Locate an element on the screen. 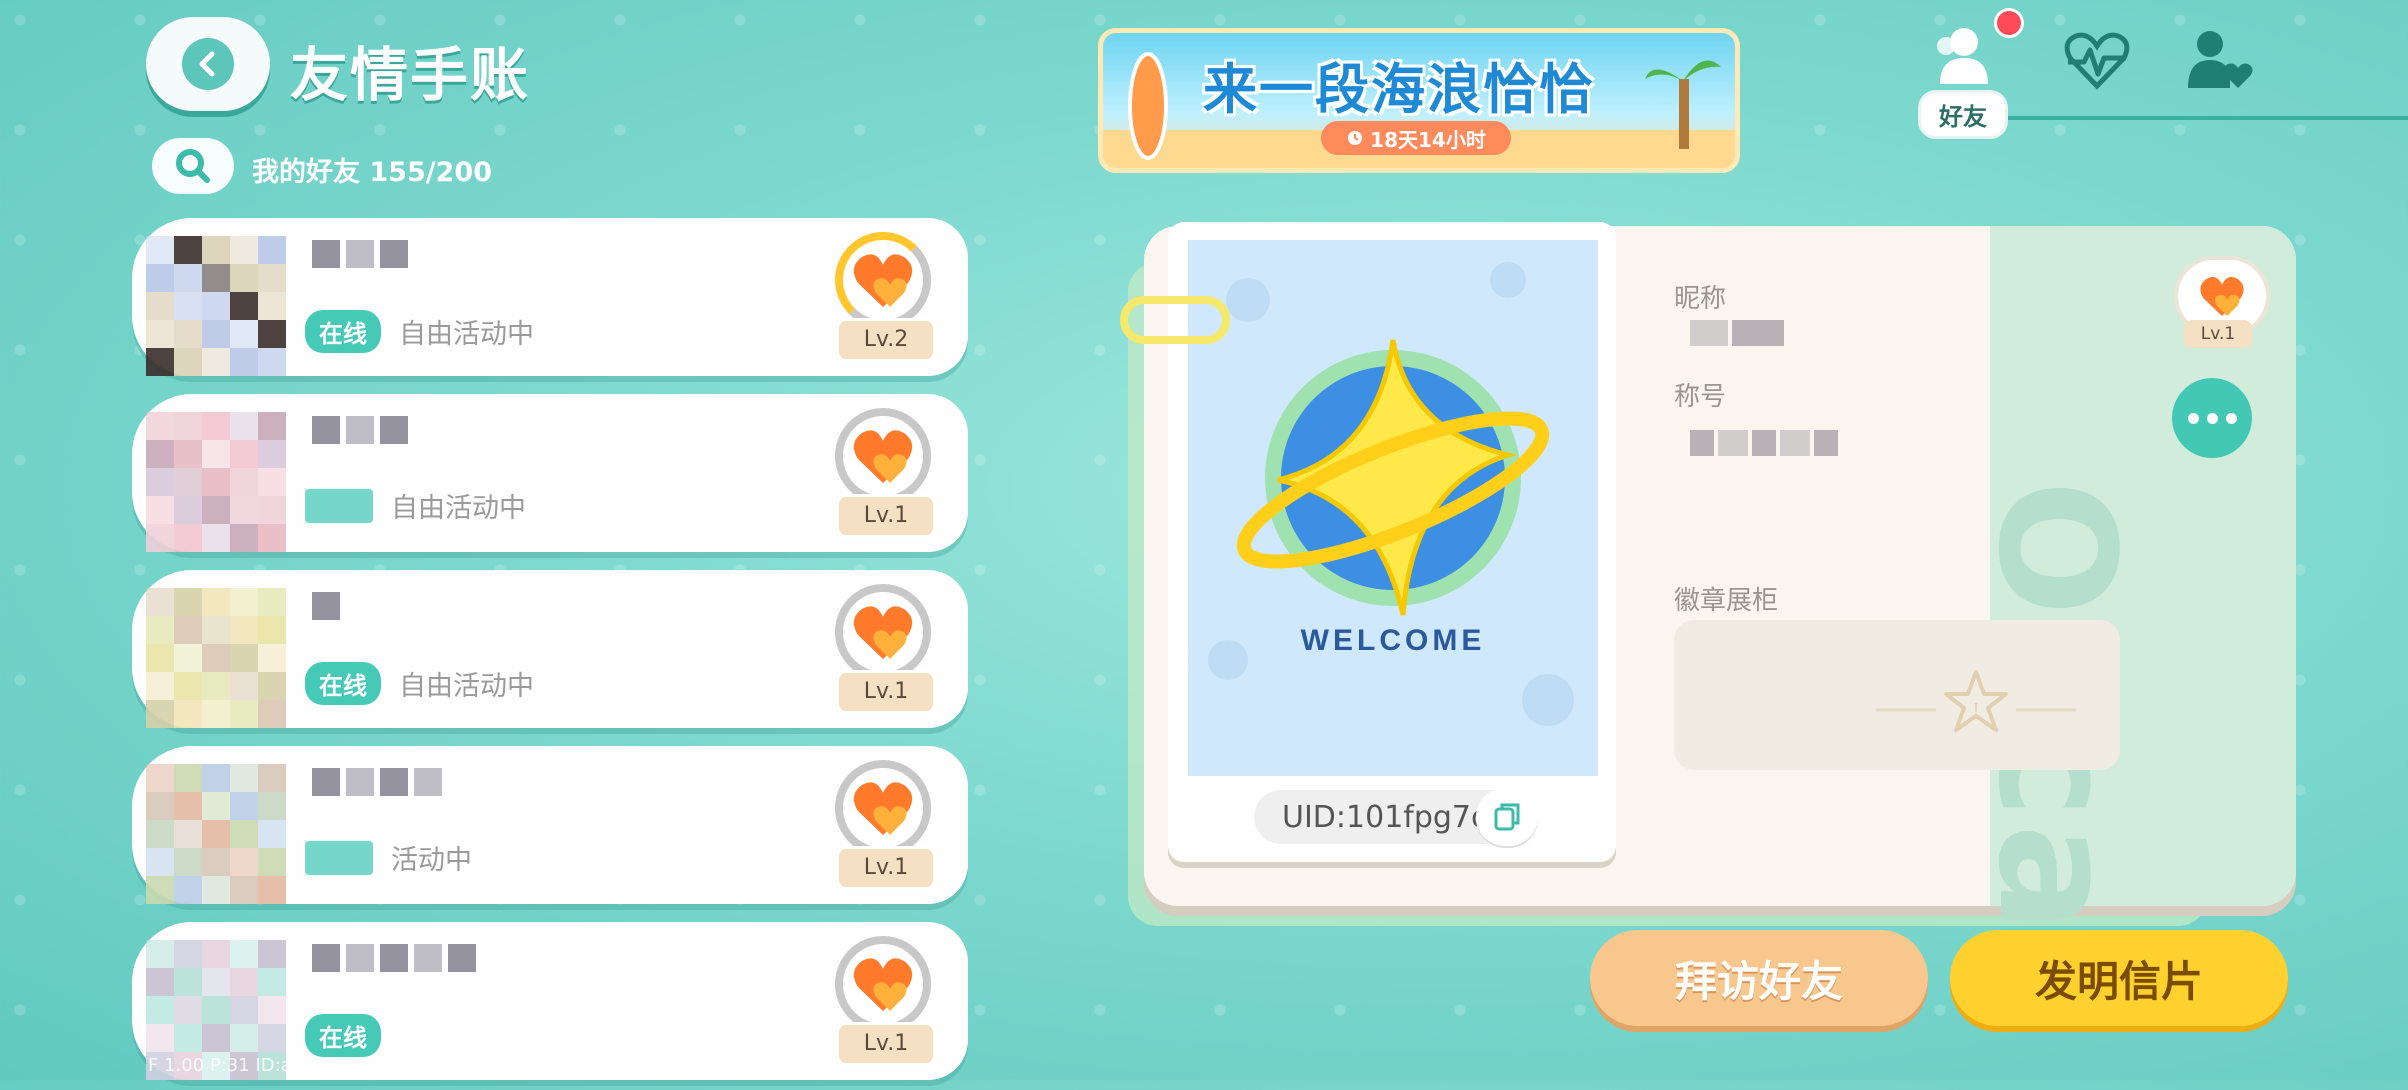  profile-level-badge: Lv.1 is located at coordinates (2220, 304).